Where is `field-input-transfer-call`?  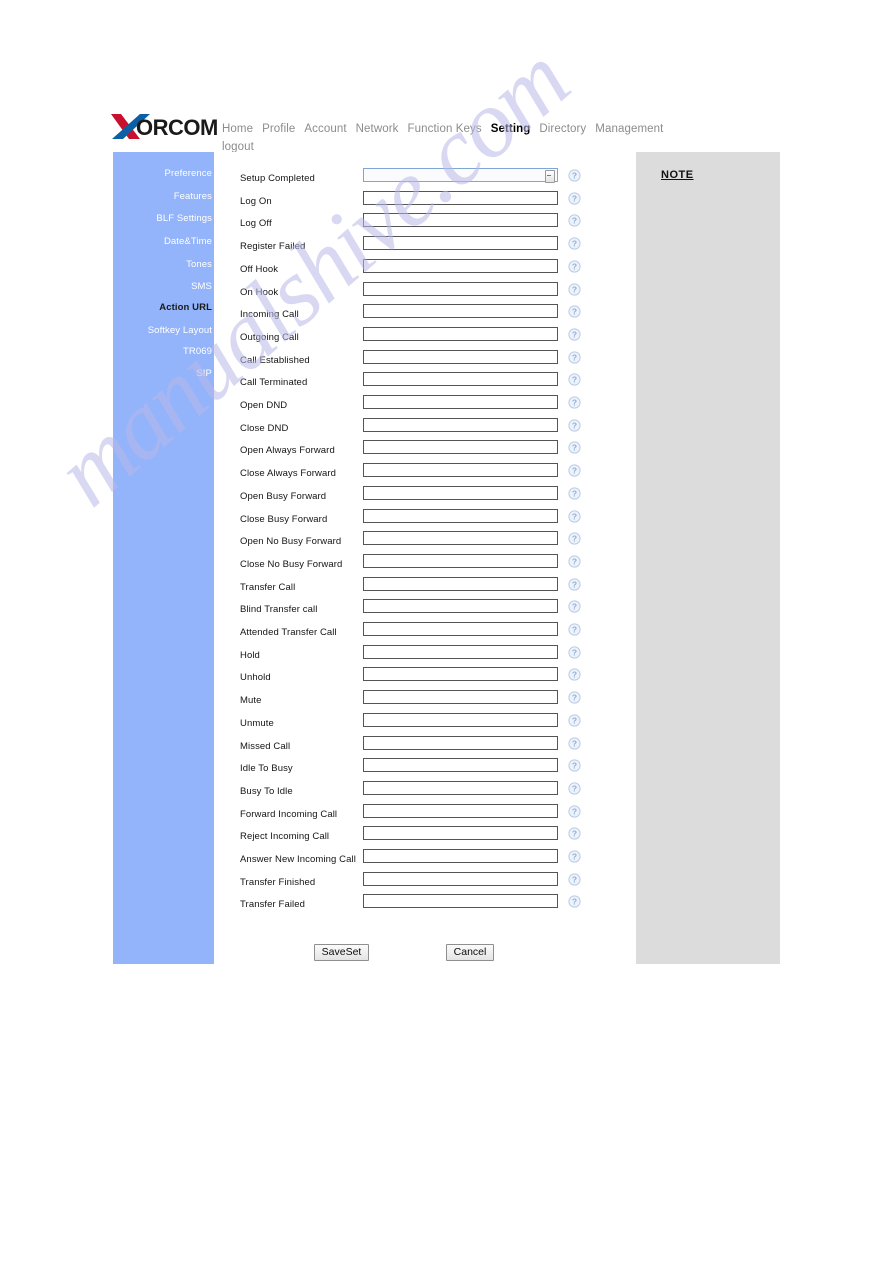 field-input-transfer-call is located at coordinates (460, 583).